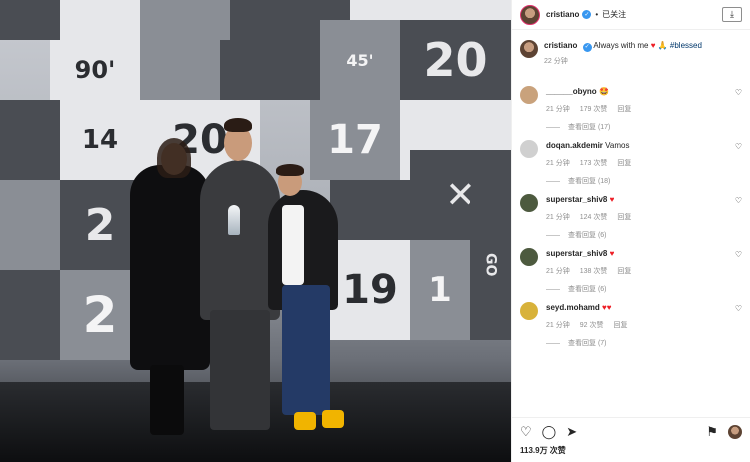 The image size is (750, 462). Describe the element at coordinates (644, 109) in the screenshot. I see `comment-body: ______obyno 🤩 21 分钟 179 次赞 回复 查看回复 (17)` at that location.